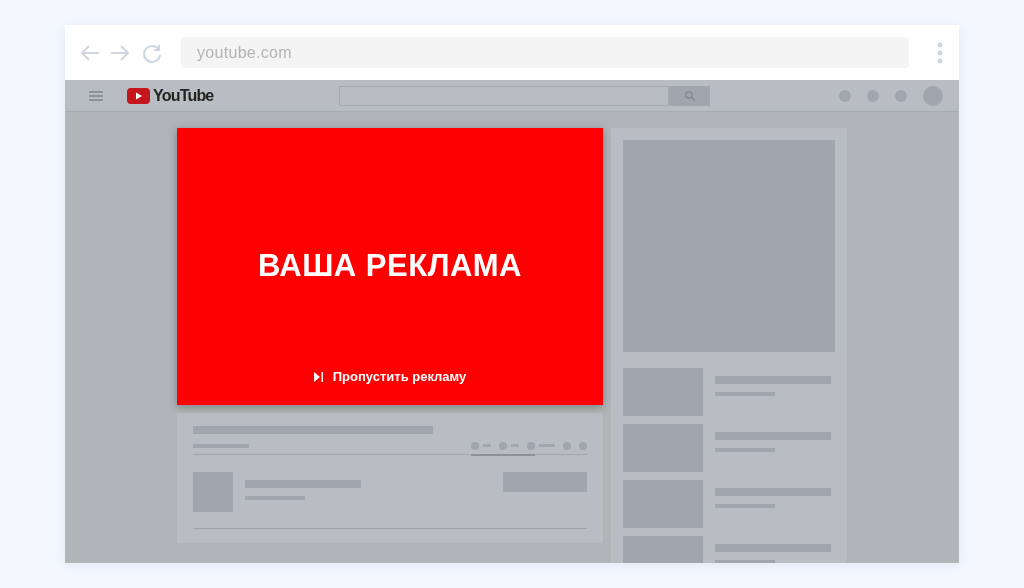 The image size is (1024, 588). Describe the element at coordinates (138, 95) in the screenshot. I see `play-logo-icon` at that location.